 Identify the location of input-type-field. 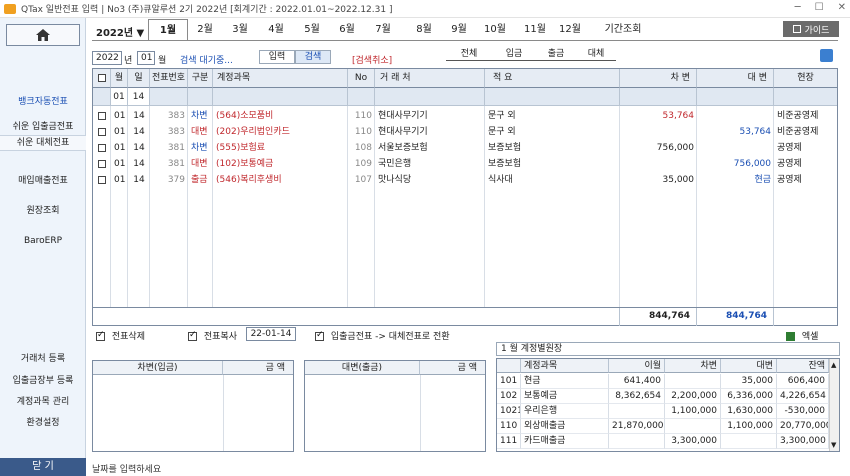
(200, 97).